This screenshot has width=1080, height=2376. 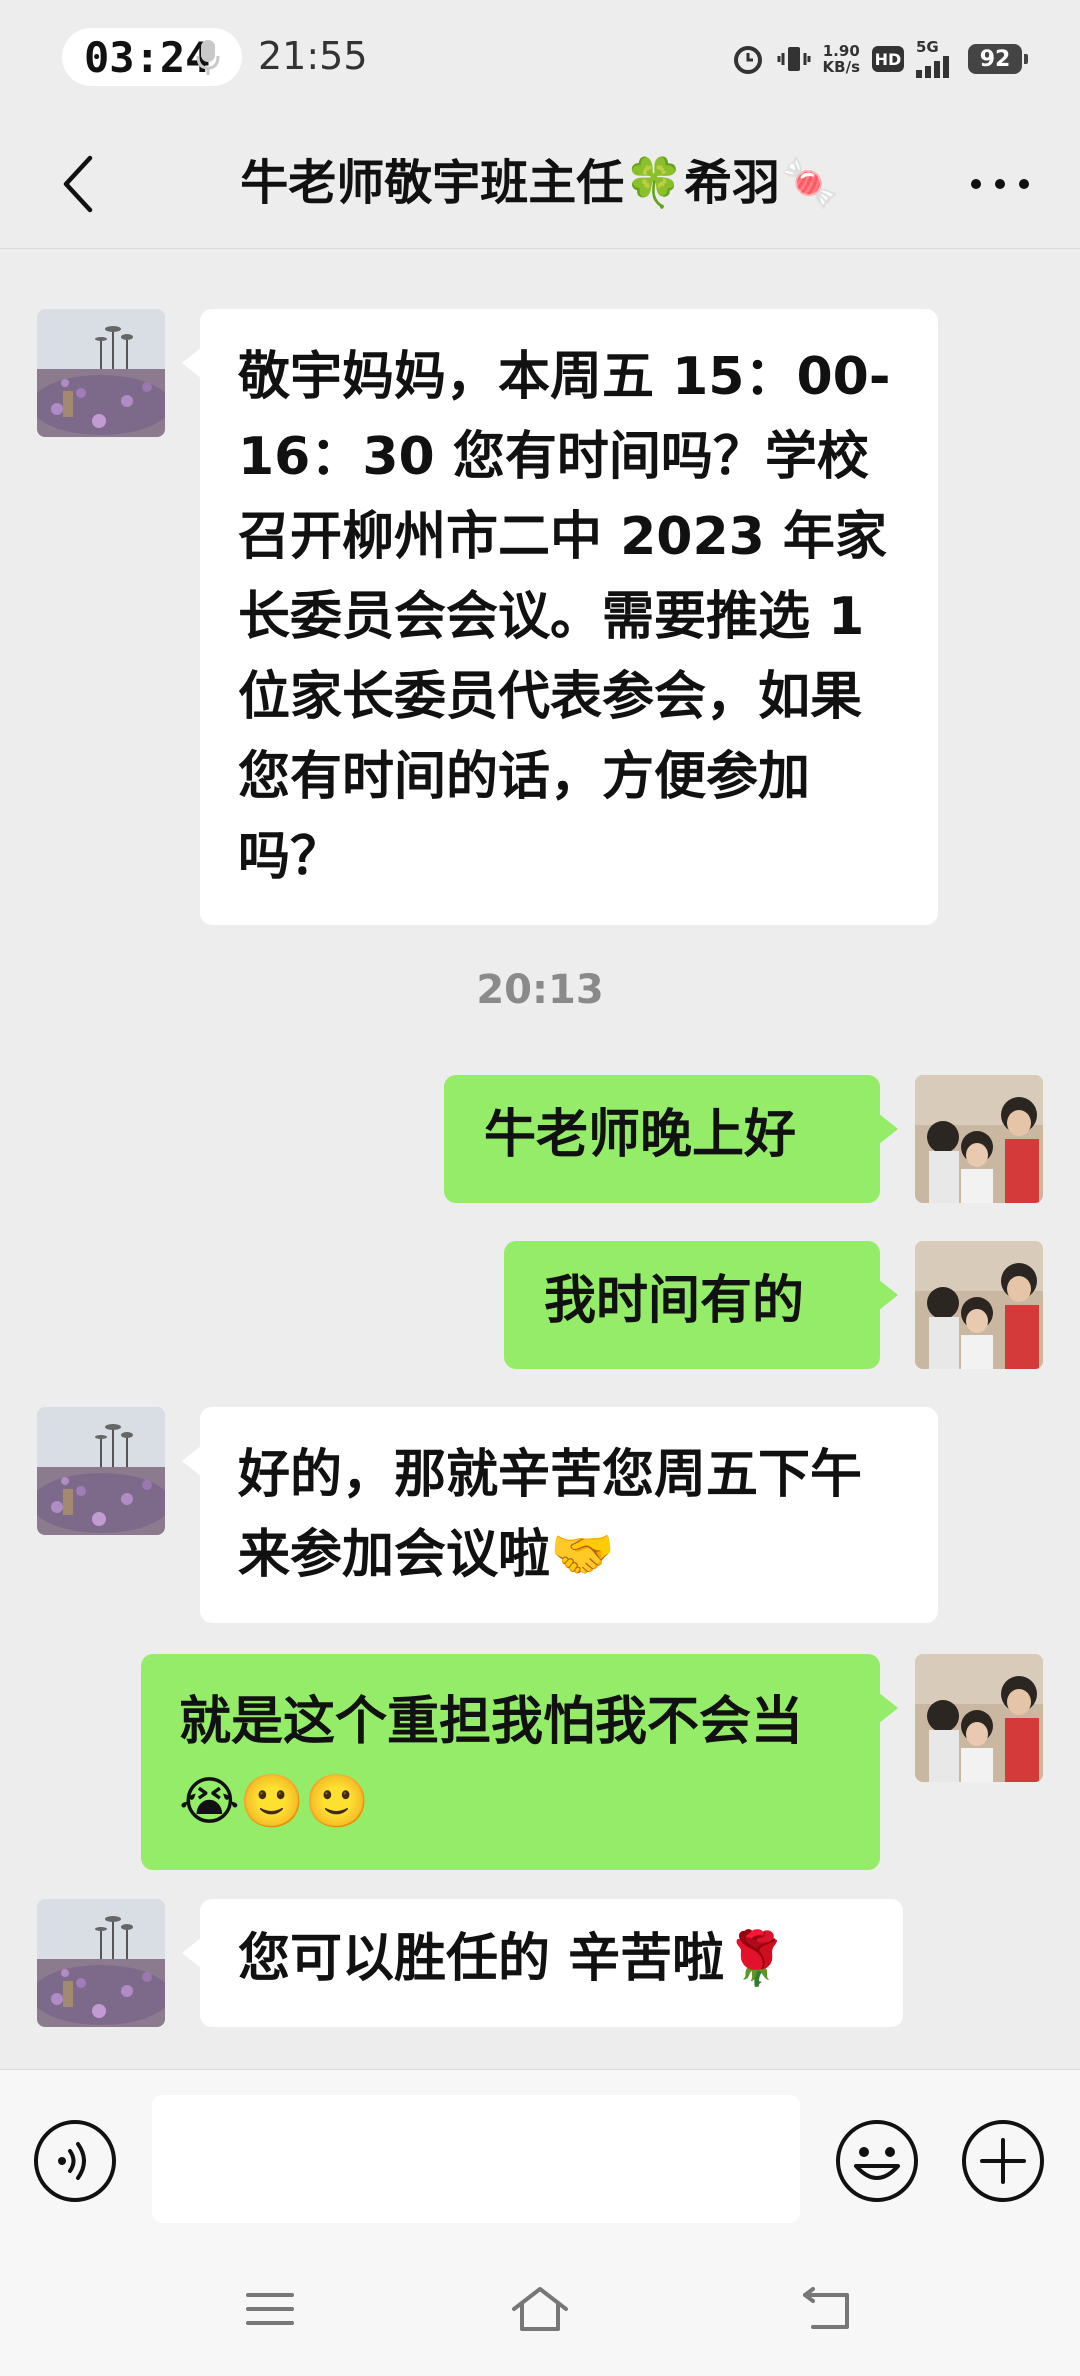 What do you see at coordinates (75, 2161) in the screenshot?
I see `voice-icon` at bounding box center [75, 2161].